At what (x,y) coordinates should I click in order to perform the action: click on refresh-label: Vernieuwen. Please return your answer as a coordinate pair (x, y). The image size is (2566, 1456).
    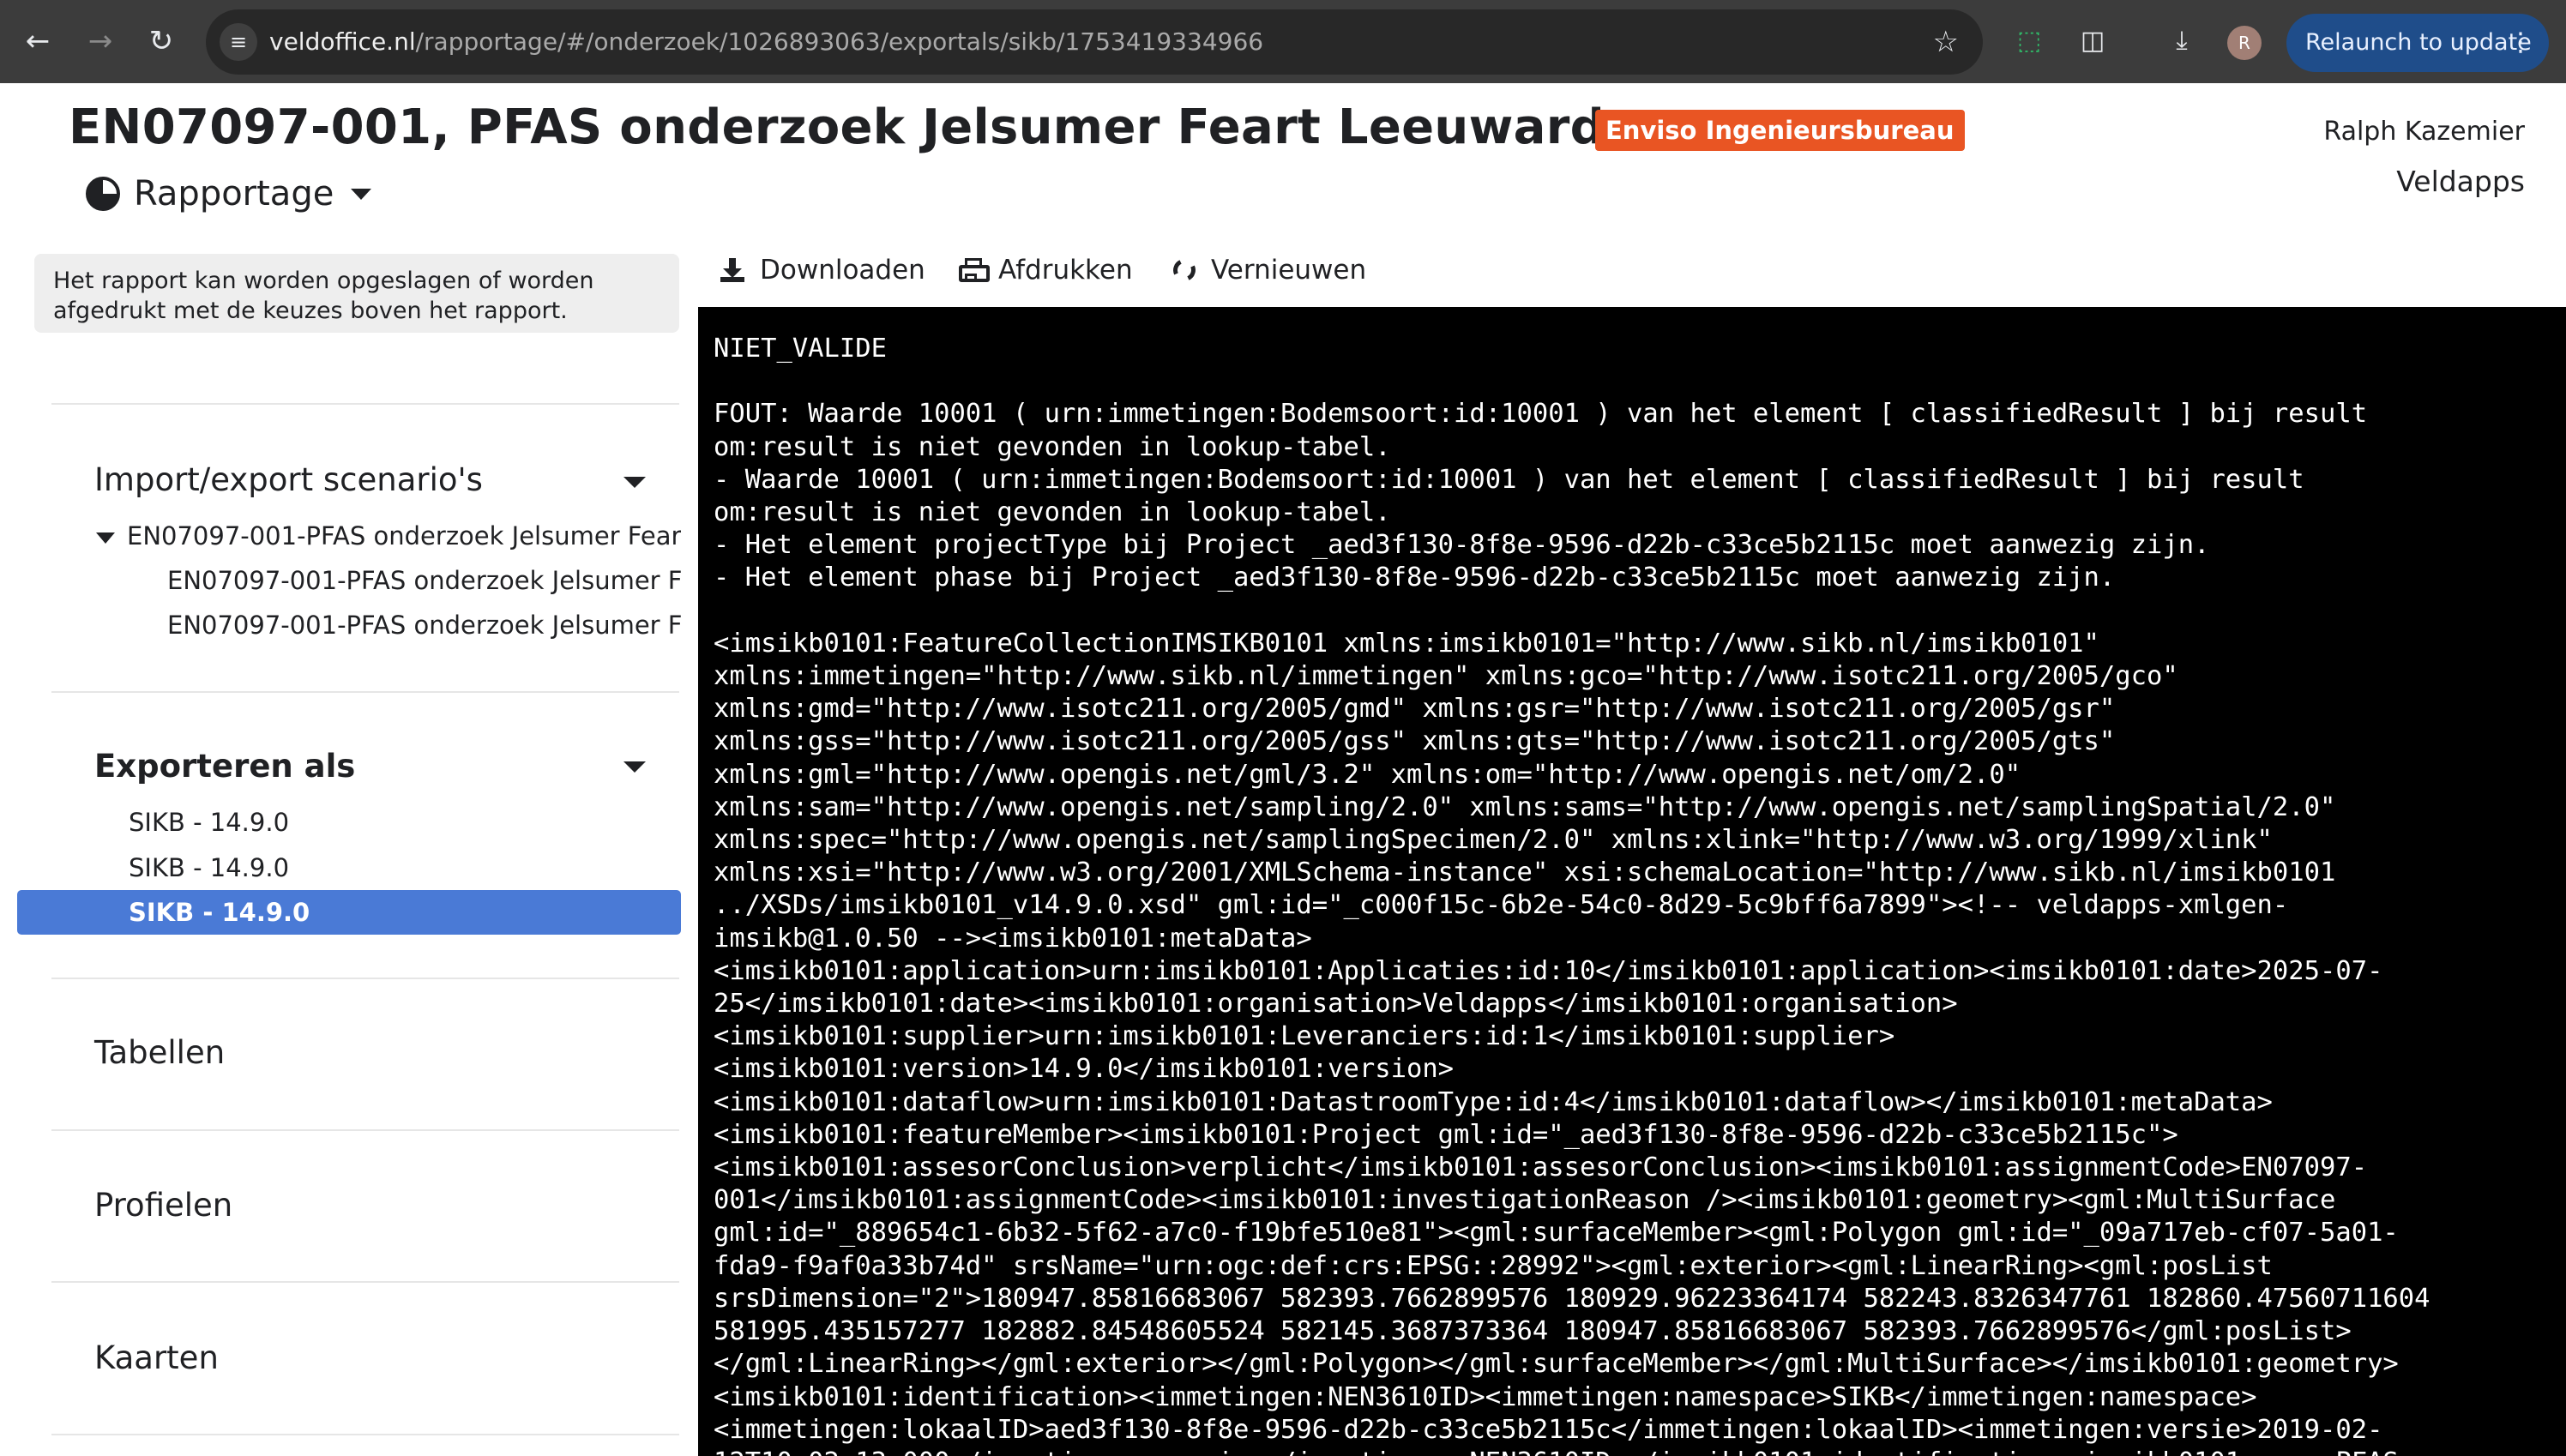
    Looking at the image, I should click on (1289, 270).